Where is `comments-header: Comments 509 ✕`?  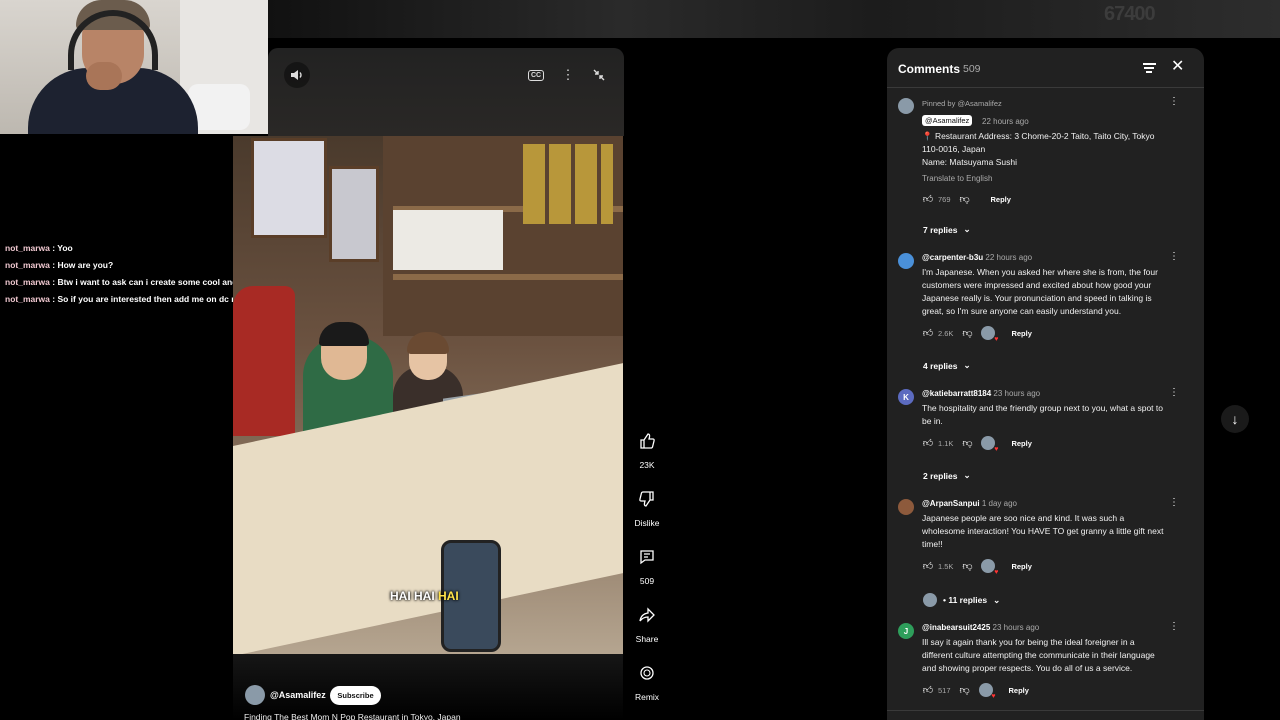 comments-header: Comments 509 ✕ is located at coordinates (1045, 68).